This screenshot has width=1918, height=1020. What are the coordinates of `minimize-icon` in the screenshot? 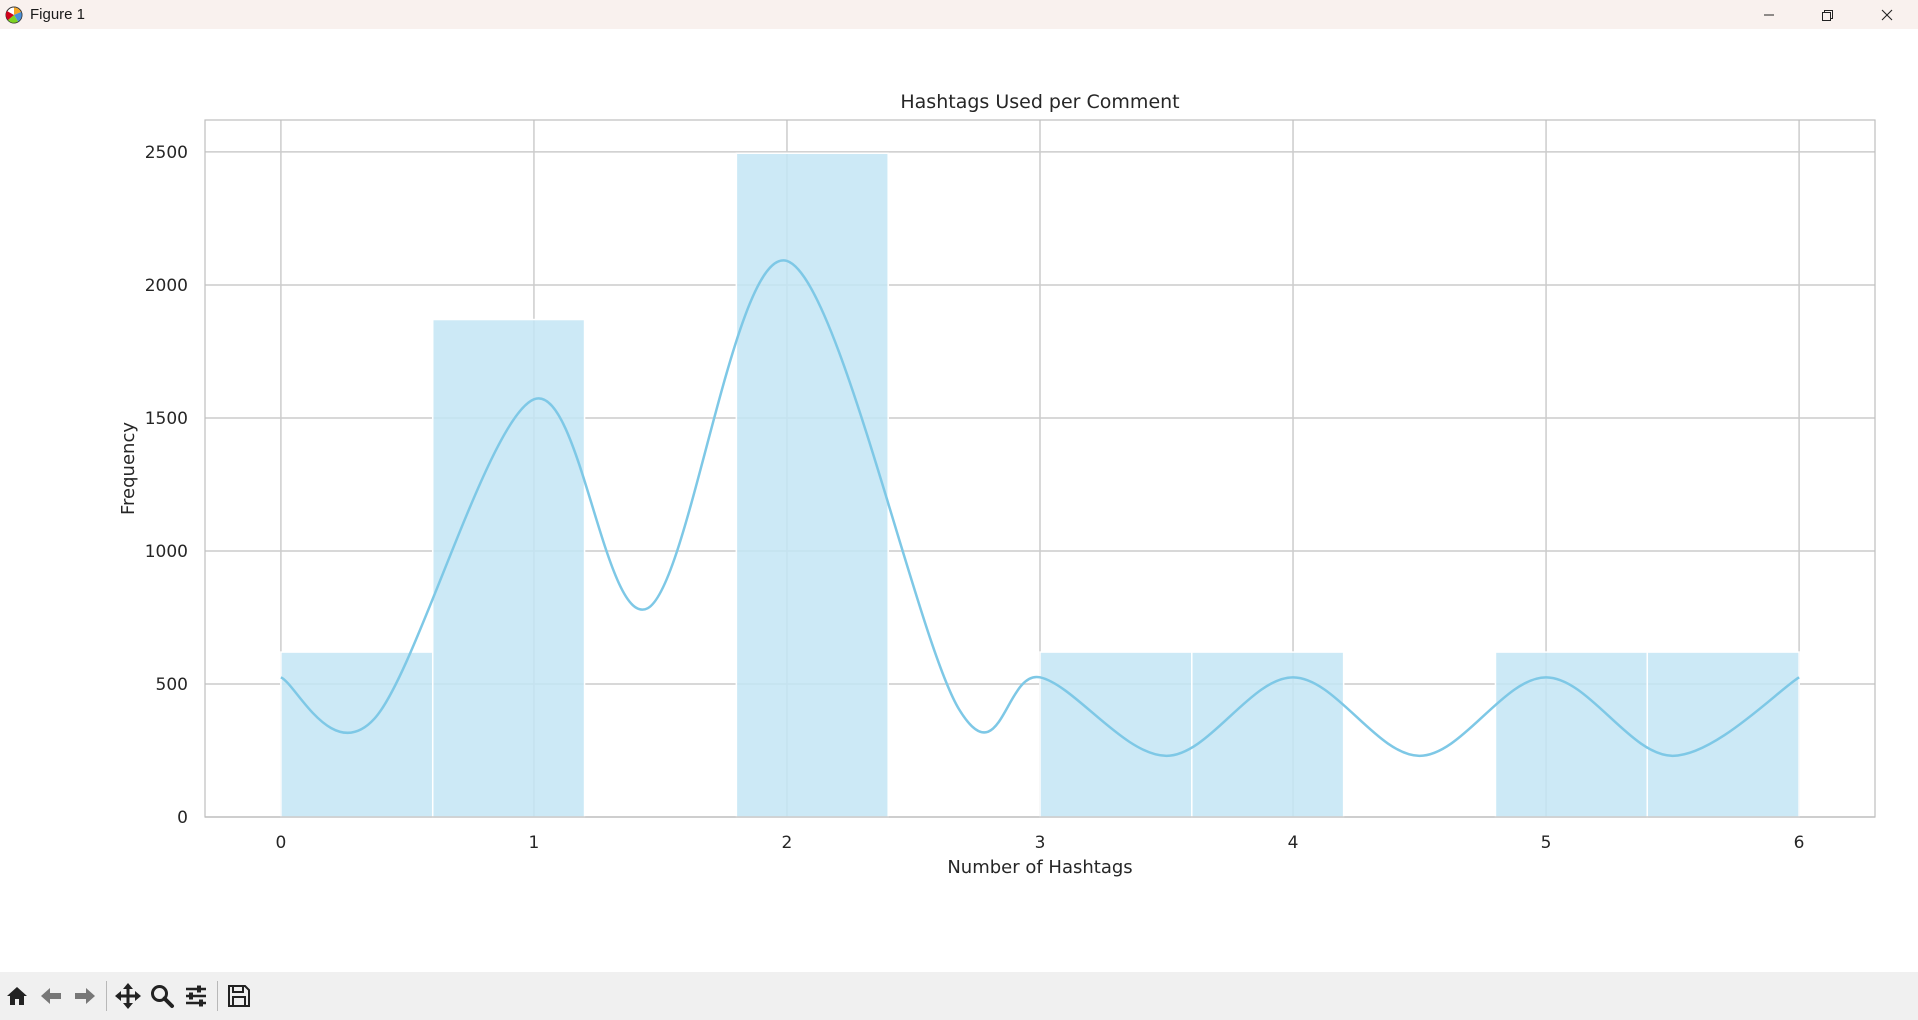 It's located at (1769, 14).